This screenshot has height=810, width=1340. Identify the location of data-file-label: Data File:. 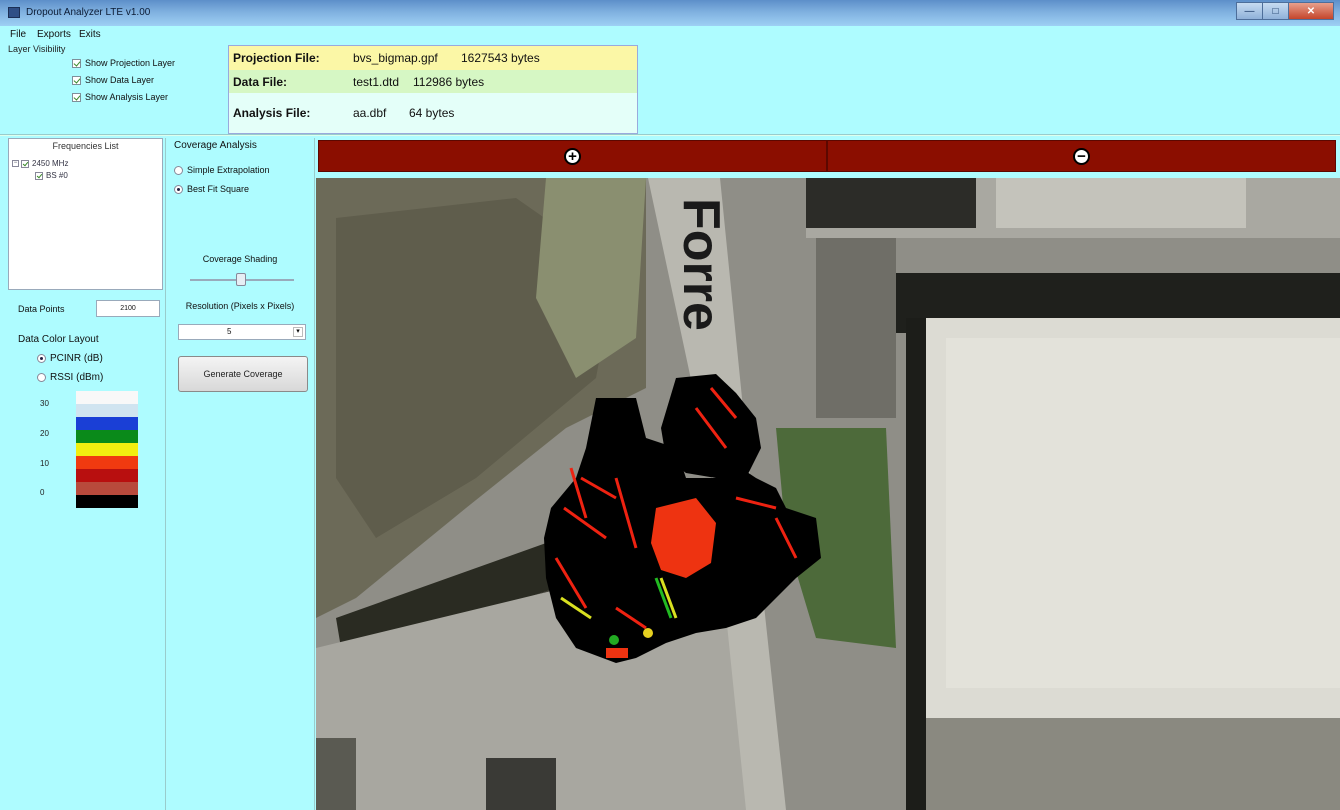
(260, 81).